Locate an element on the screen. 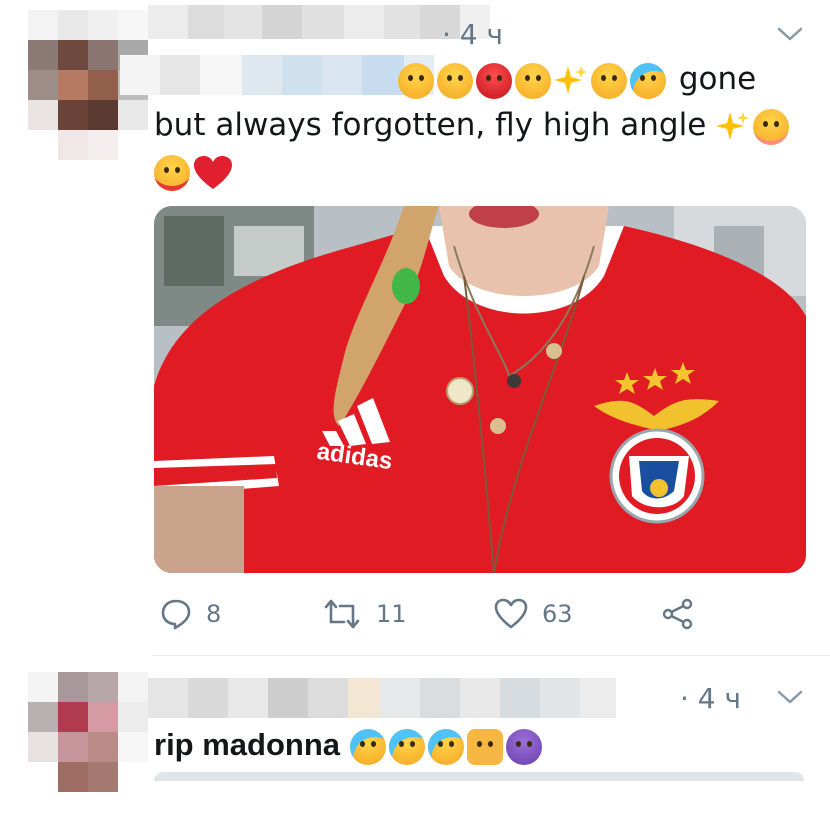  next-media-preview is located at coordinates (479, 776).